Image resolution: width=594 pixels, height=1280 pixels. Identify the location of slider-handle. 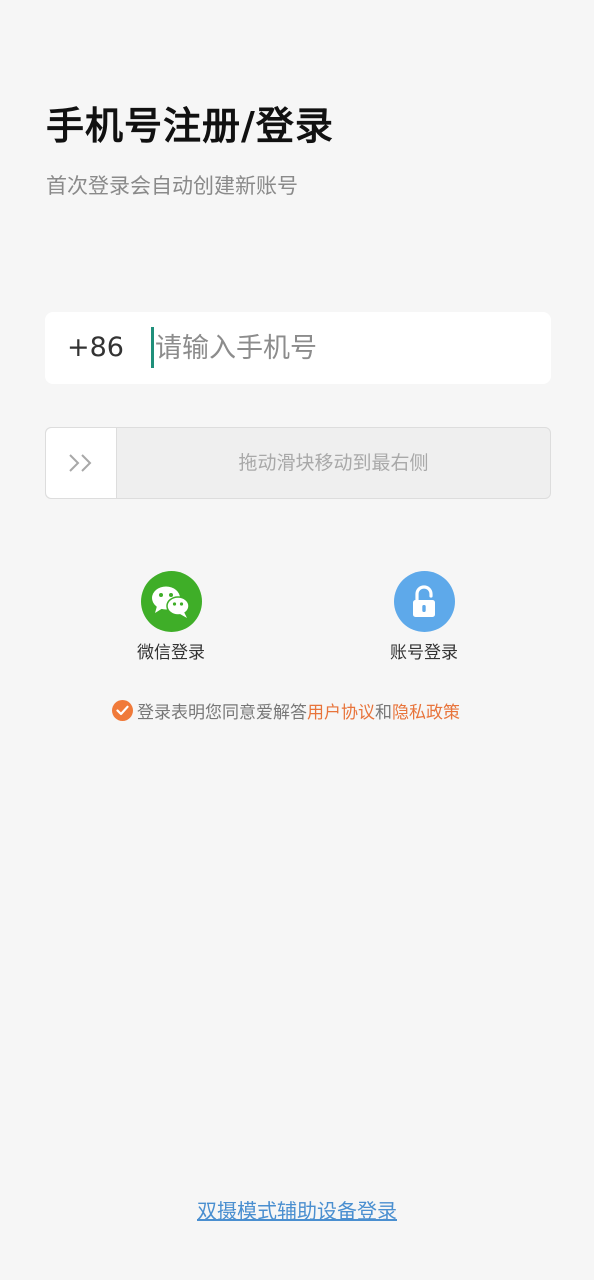
(81, 463).